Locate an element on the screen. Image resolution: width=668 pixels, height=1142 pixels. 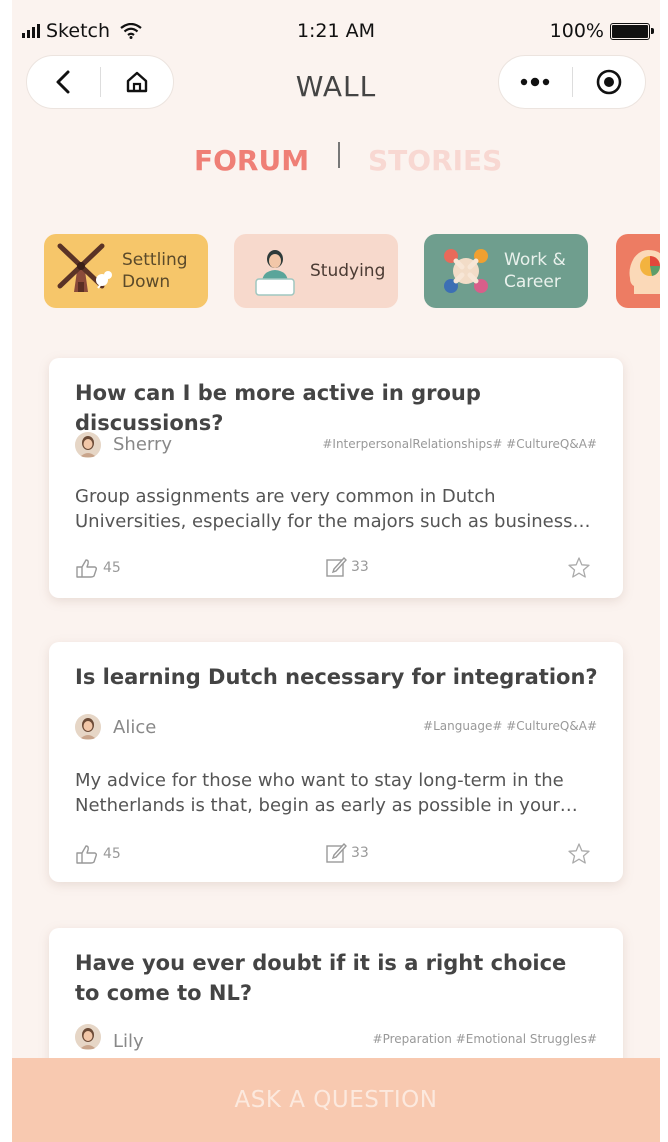
category-label: Work & Career is located at coordinates (535, 271).